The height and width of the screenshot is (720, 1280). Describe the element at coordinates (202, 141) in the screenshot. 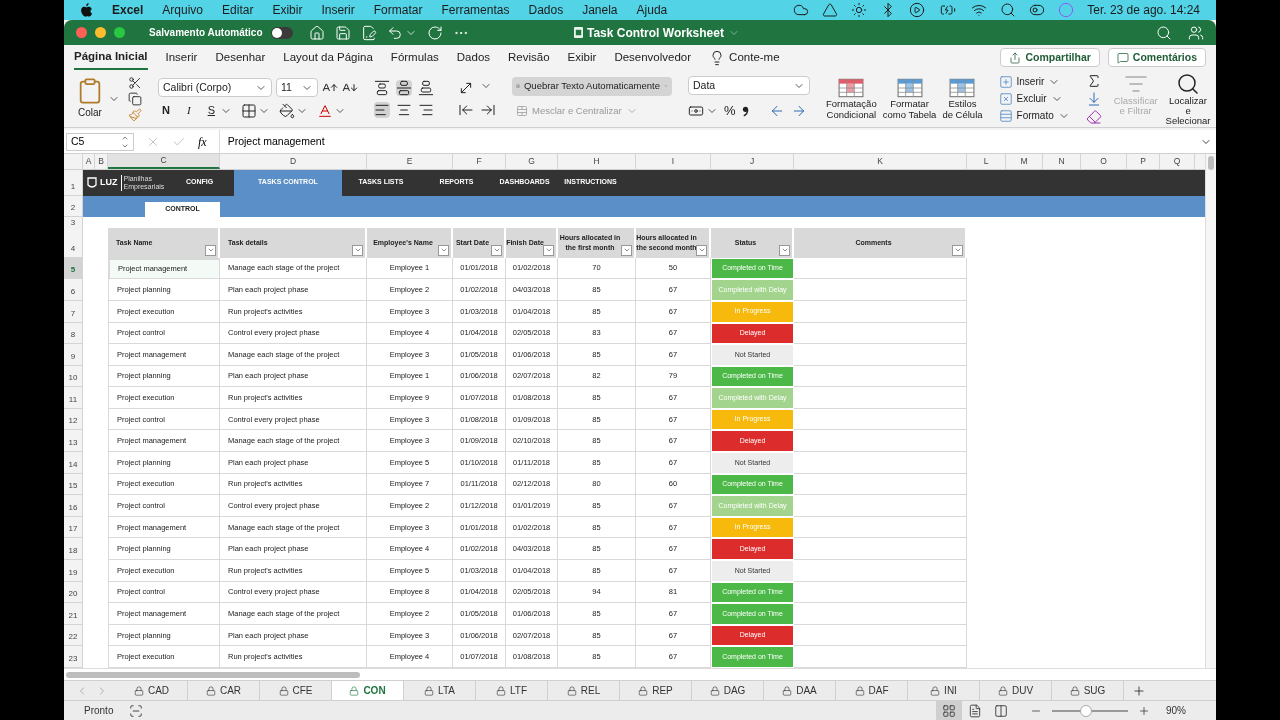

I see `insert-function-button: fx` at that location.